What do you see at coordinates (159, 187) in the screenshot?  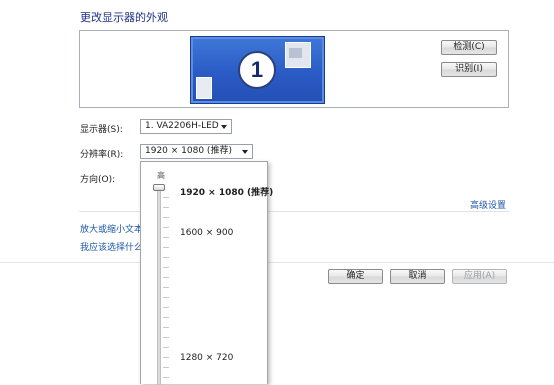 I see `resolution-slider-thumb` at bounding box center [159, 187].